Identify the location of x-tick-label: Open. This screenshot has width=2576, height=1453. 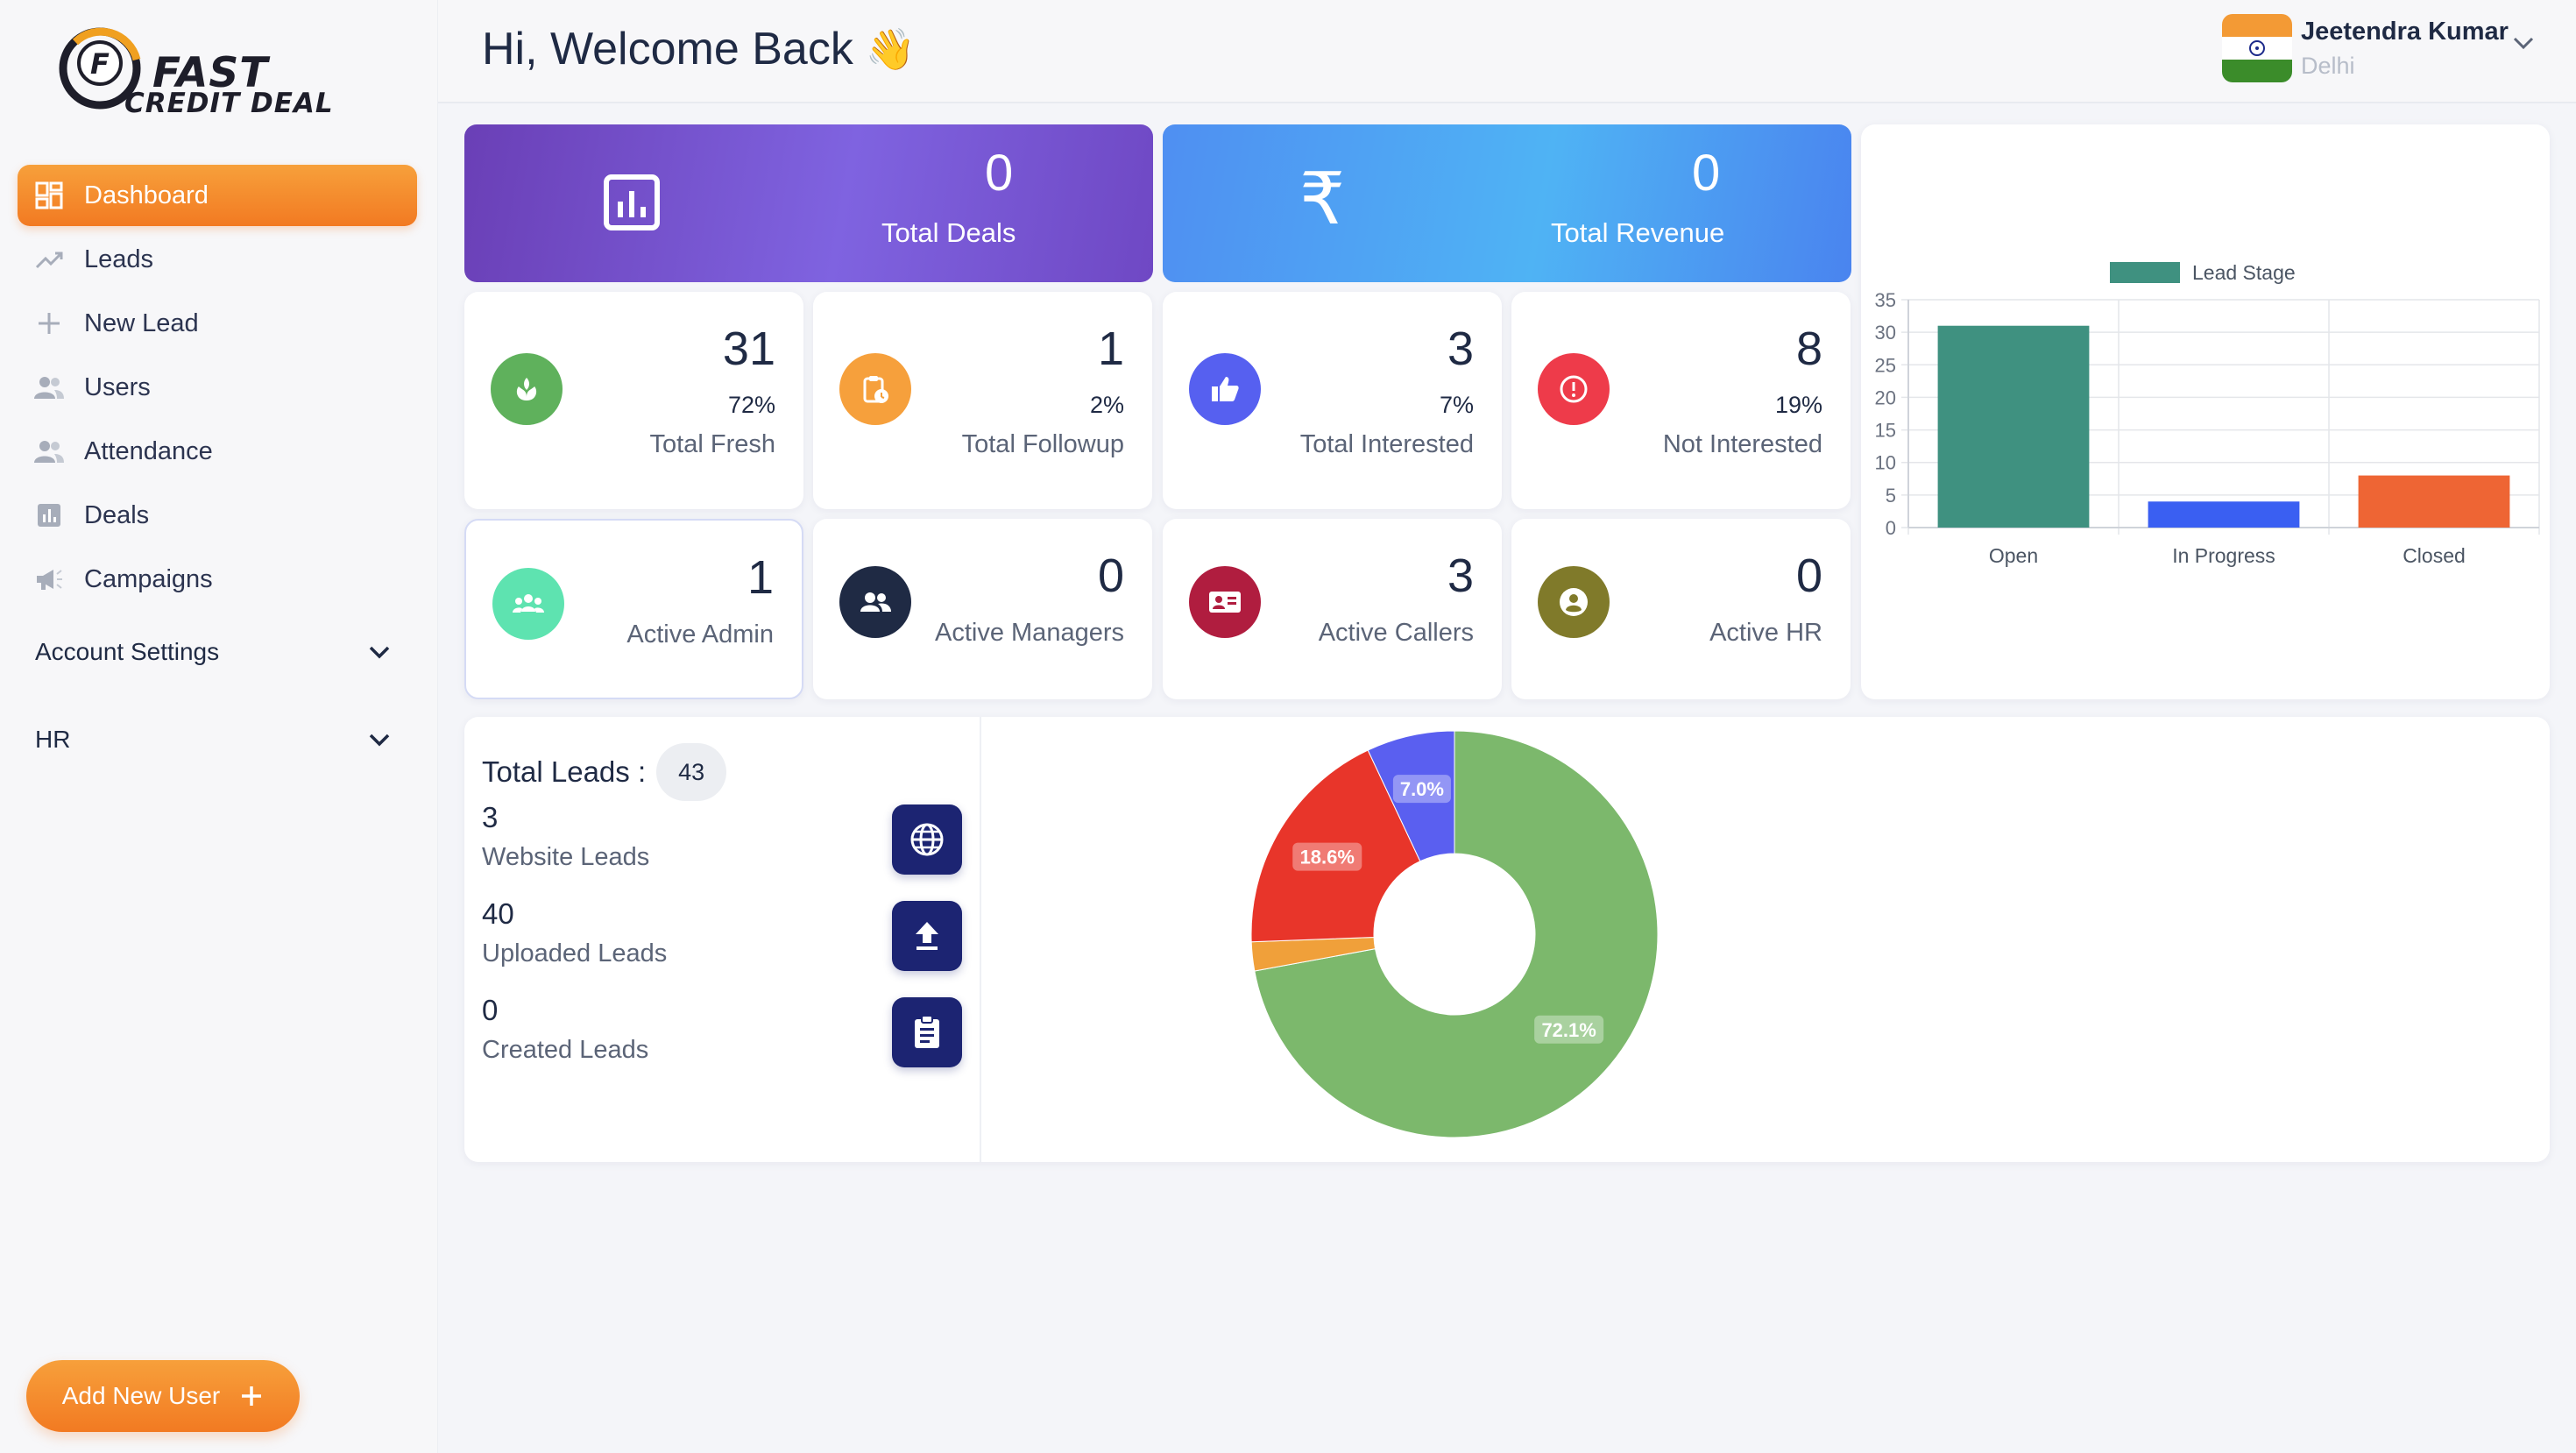
(2013, 555).